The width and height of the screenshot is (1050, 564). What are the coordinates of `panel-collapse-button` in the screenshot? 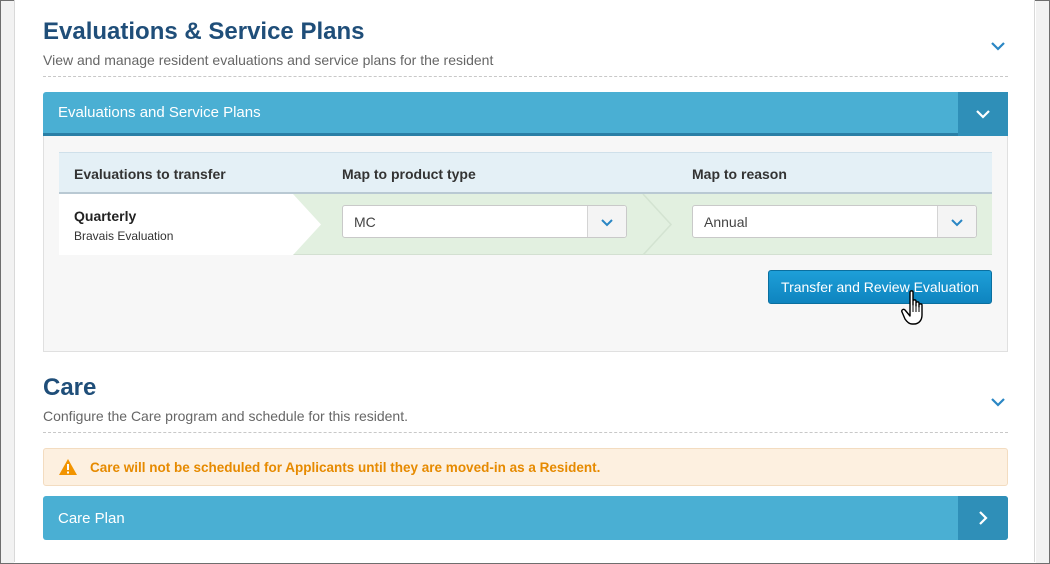 It's located at (983, 114).